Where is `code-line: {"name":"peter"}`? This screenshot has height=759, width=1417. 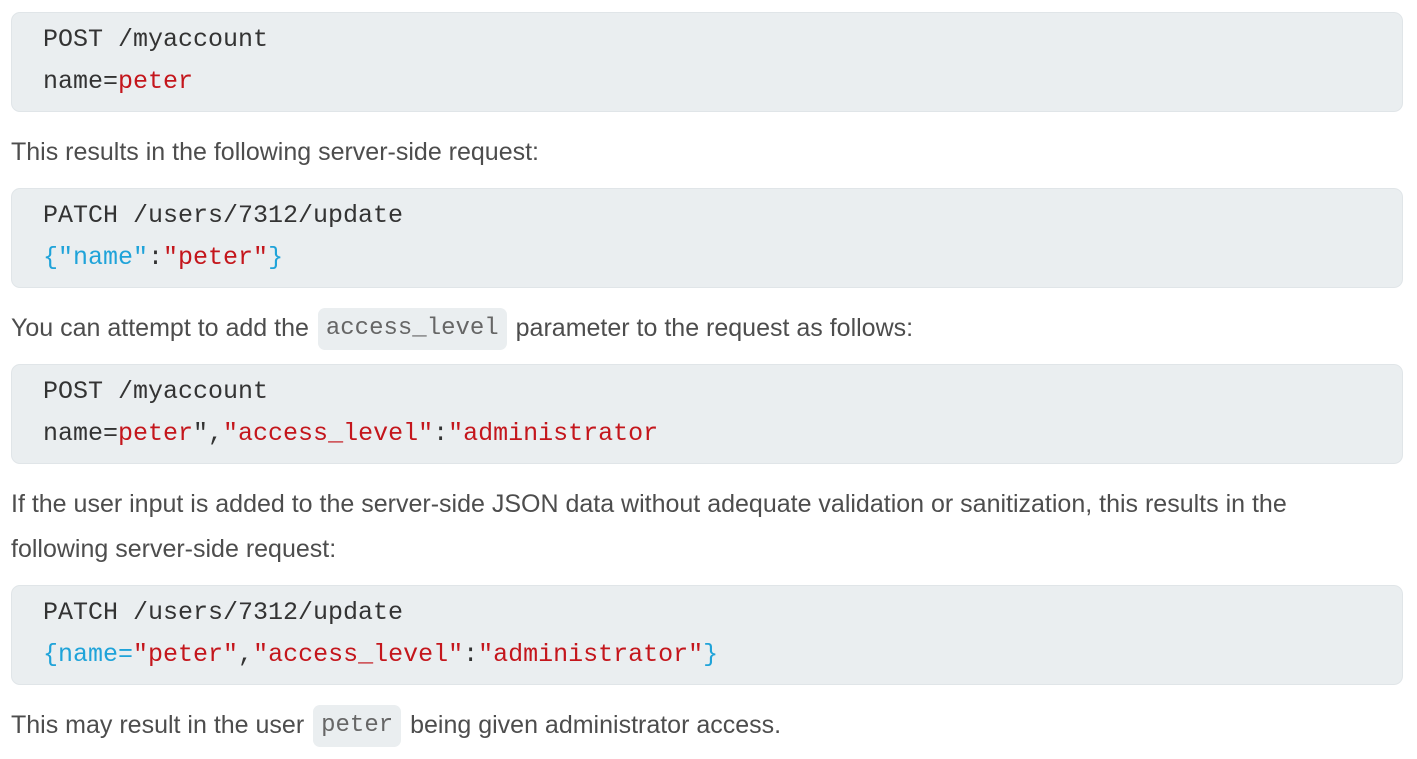 code-line: {"name":"peter"} is located at coordinates (163, 257).